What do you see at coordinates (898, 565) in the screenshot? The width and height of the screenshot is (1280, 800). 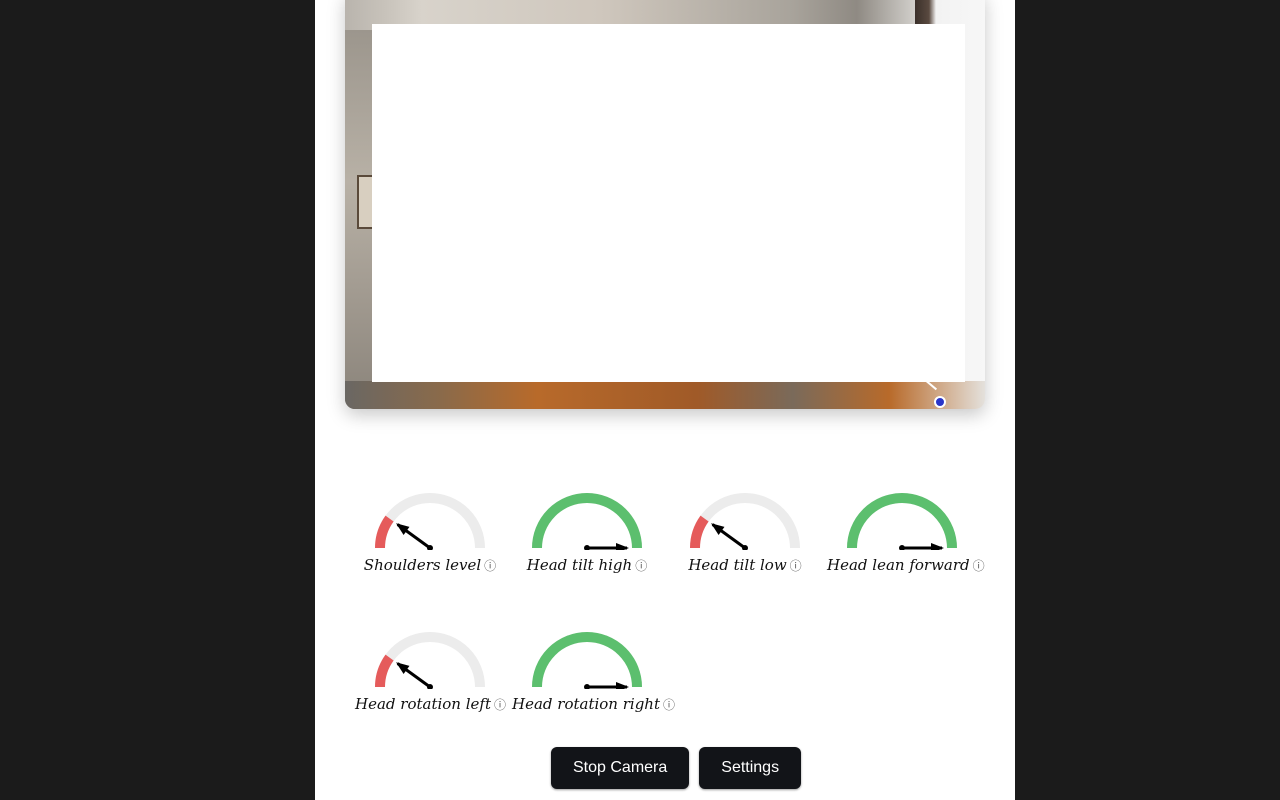 I see `gauge-label: Head lean forward` at bounding box center [898, 565].